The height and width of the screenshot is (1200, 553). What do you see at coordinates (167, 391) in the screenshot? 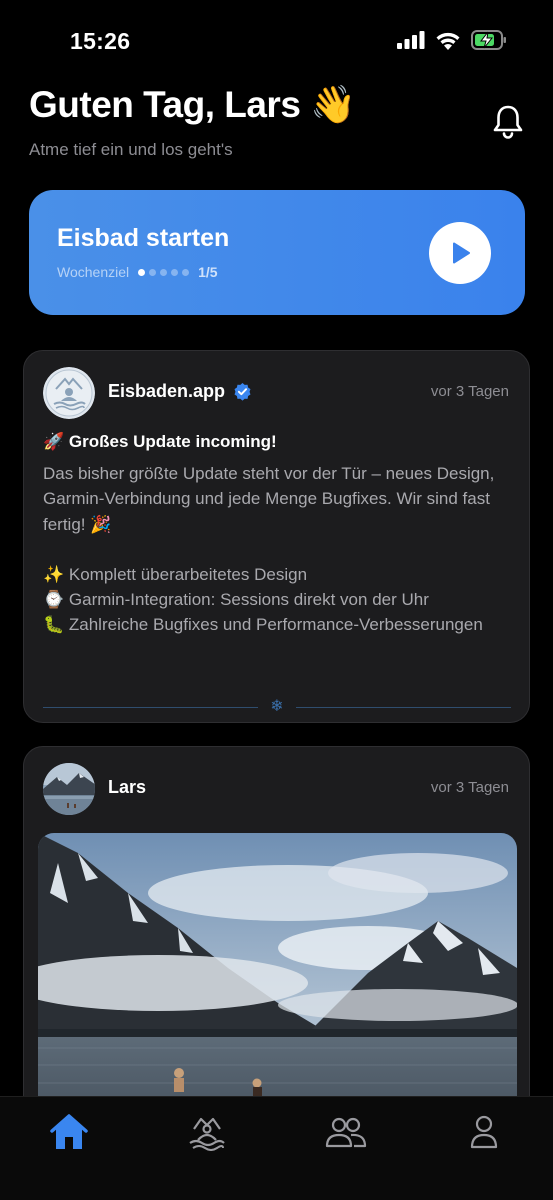
I see `post-author-name: Eisbaden.app` at bounding box center [167, 391].